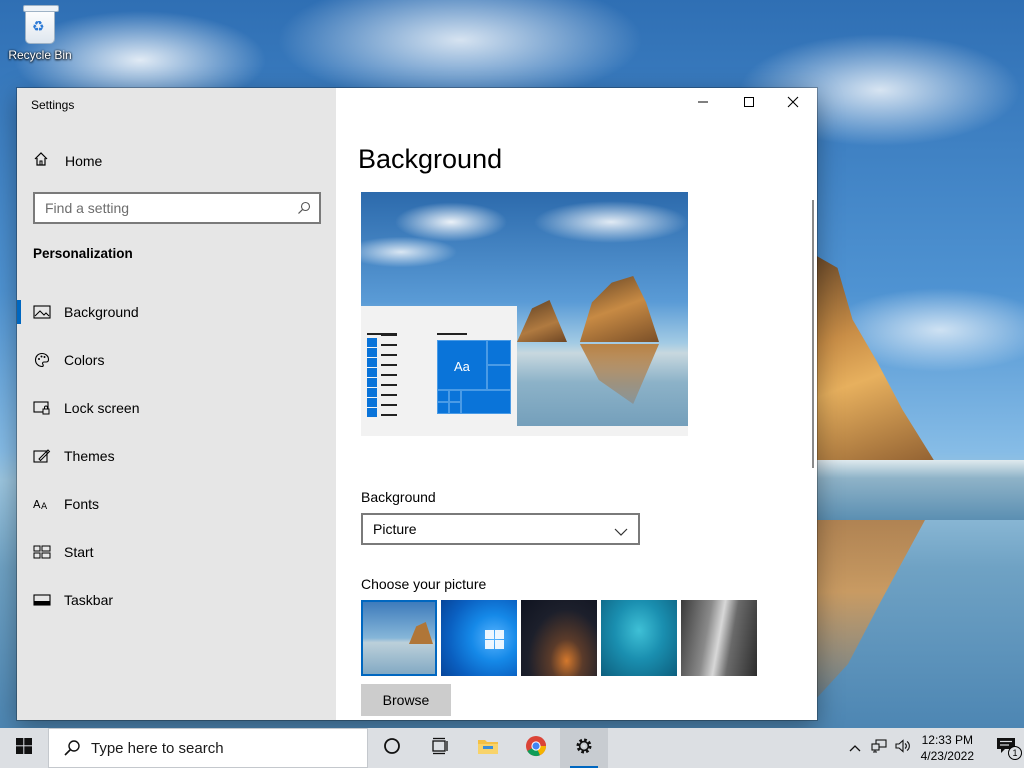 This screenshot has height=768, width=1024. Describe the element at coordinates (176, 408) in the screenshot. I see `sidebar-item-lock-screen: Lock screen` at that location.